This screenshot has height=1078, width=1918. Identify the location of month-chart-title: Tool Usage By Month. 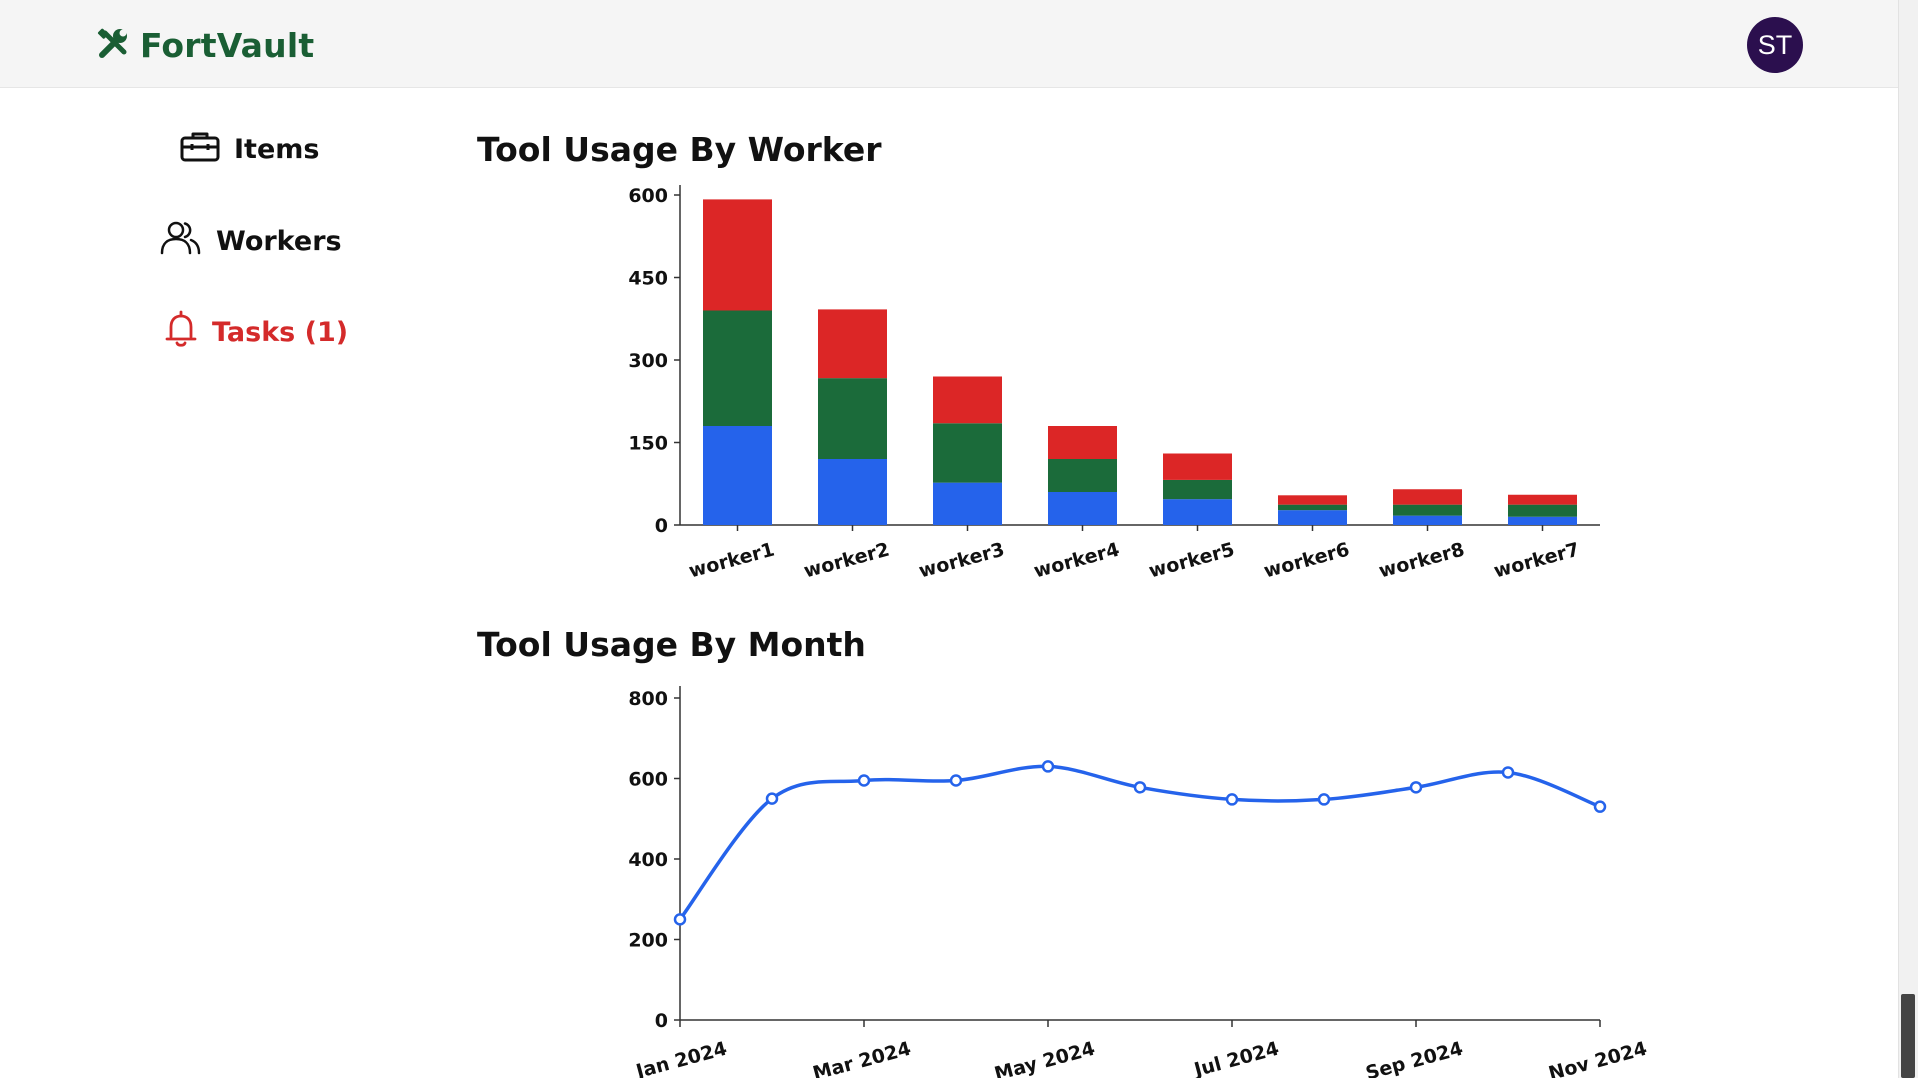
(671, 644).